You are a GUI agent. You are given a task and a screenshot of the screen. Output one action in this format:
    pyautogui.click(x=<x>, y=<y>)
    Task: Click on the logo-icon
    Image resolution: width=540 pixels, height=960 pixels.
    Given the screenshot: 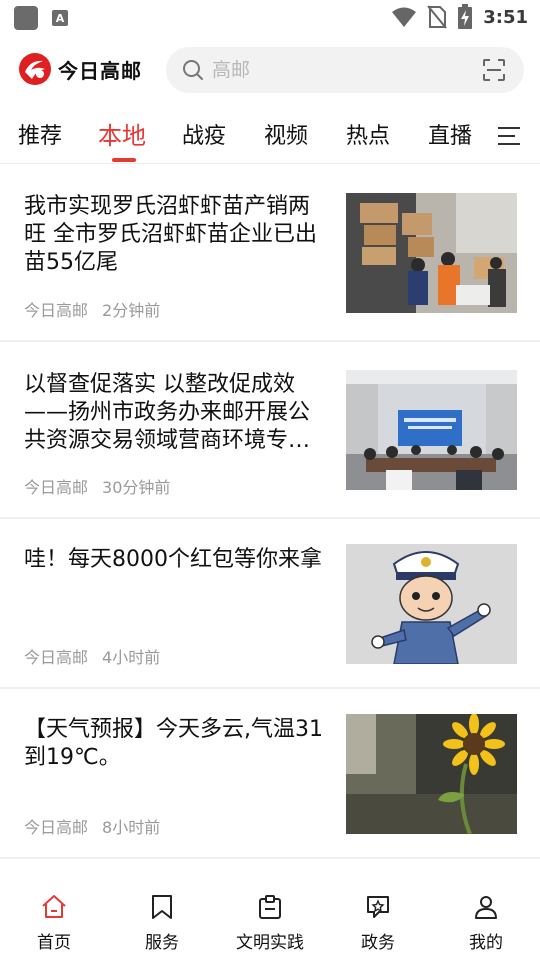 What is the action you would take?
    pyautogui.click(x=35, y=69)
    